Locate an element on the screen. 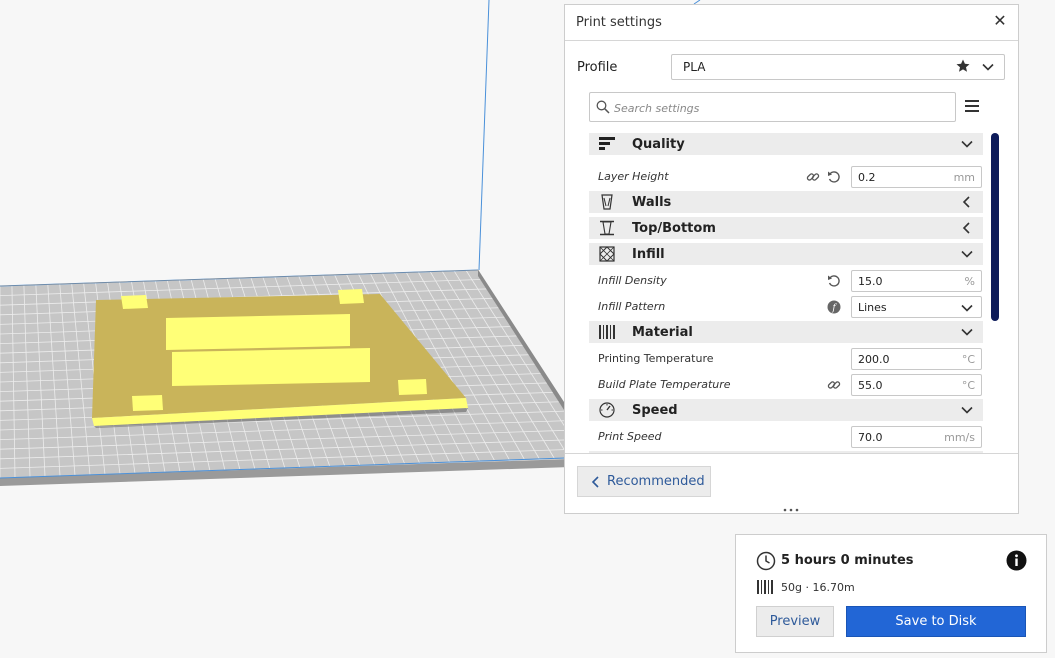  divider is located at coordinates (791, 453).